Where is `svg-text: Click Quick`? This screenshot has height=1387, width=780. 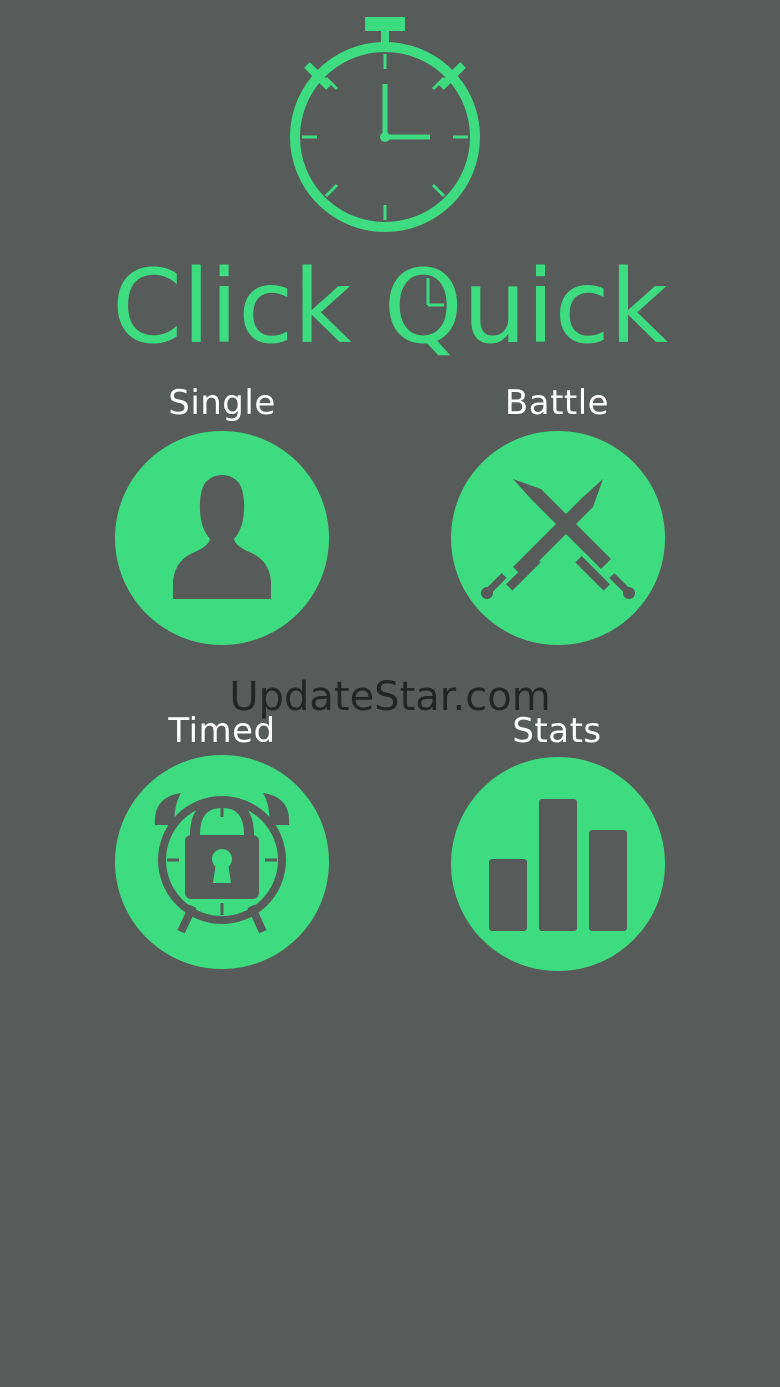
svg-text: Click Quick is located at coordinates (390, 305).